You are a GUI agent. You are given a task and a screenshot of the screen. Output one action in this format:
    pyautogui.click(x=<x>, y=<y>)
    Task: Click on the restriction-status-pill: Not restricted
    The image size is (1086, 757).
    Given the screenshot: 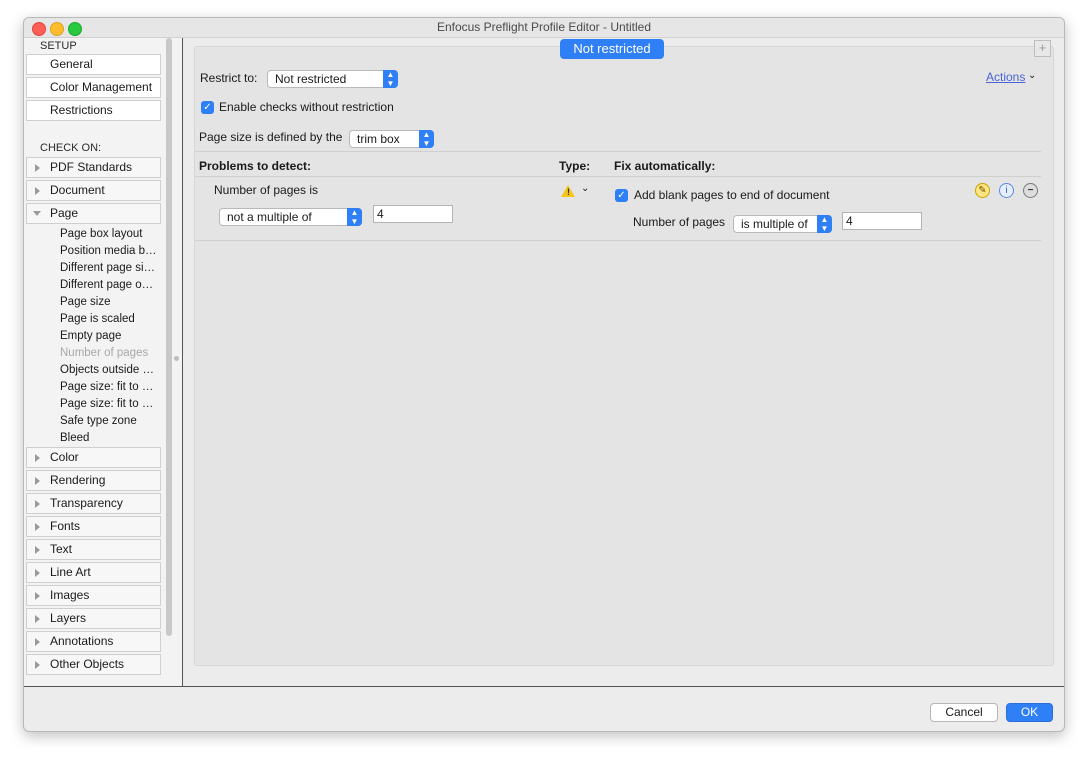 What is the action you would take?
    pyautogui.click(x=612, y=49)
    